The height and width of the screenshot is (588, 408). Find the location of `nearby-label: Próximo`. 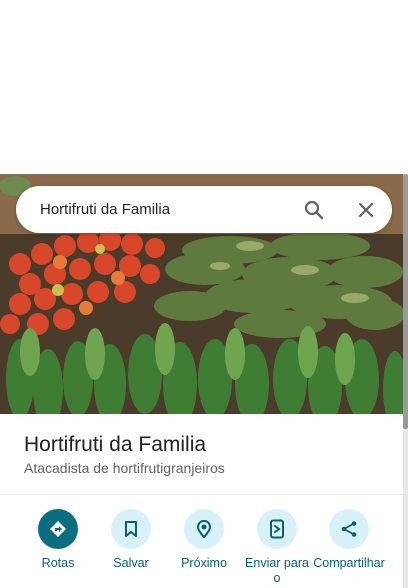

nearby-label: Próximo is located at coordinates (204, 563).